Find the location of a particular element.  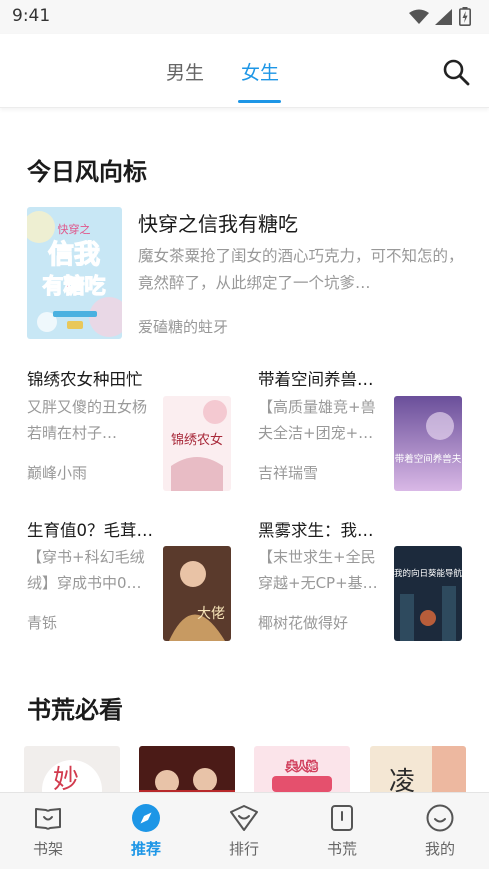

book-cover: 我的向日葵能导航 is located at coordinates (428, 593).